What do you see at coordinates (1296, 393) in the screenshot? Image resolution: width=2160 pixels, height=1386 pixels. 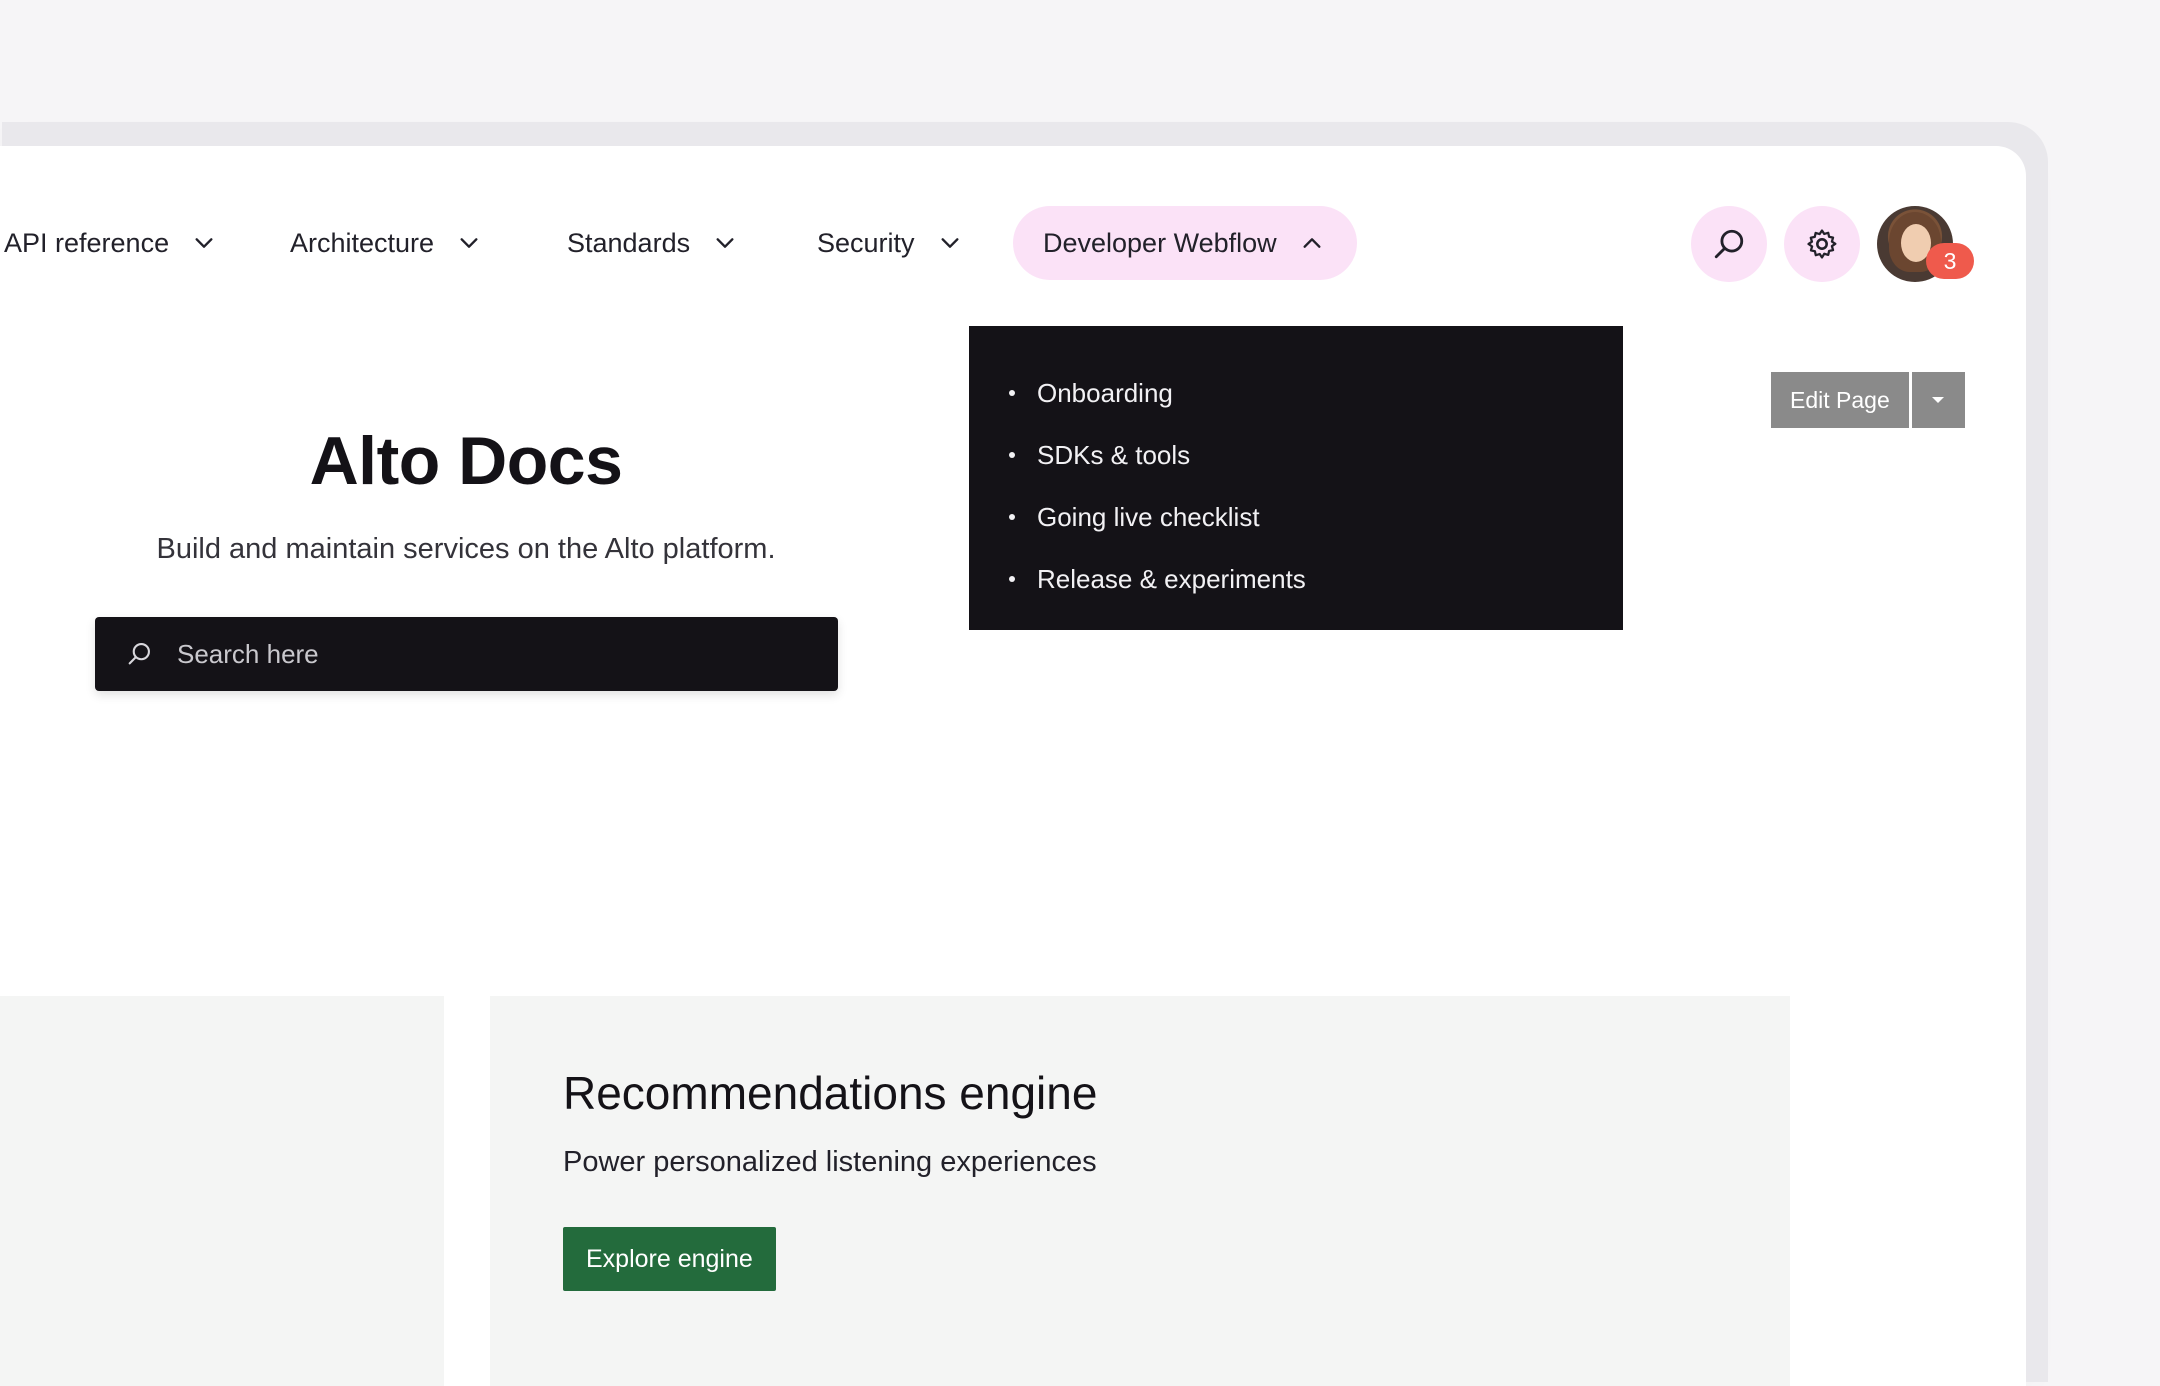 I see `dropdown-item-onboarding: Onboarding` at bounding box center [1296, 393].